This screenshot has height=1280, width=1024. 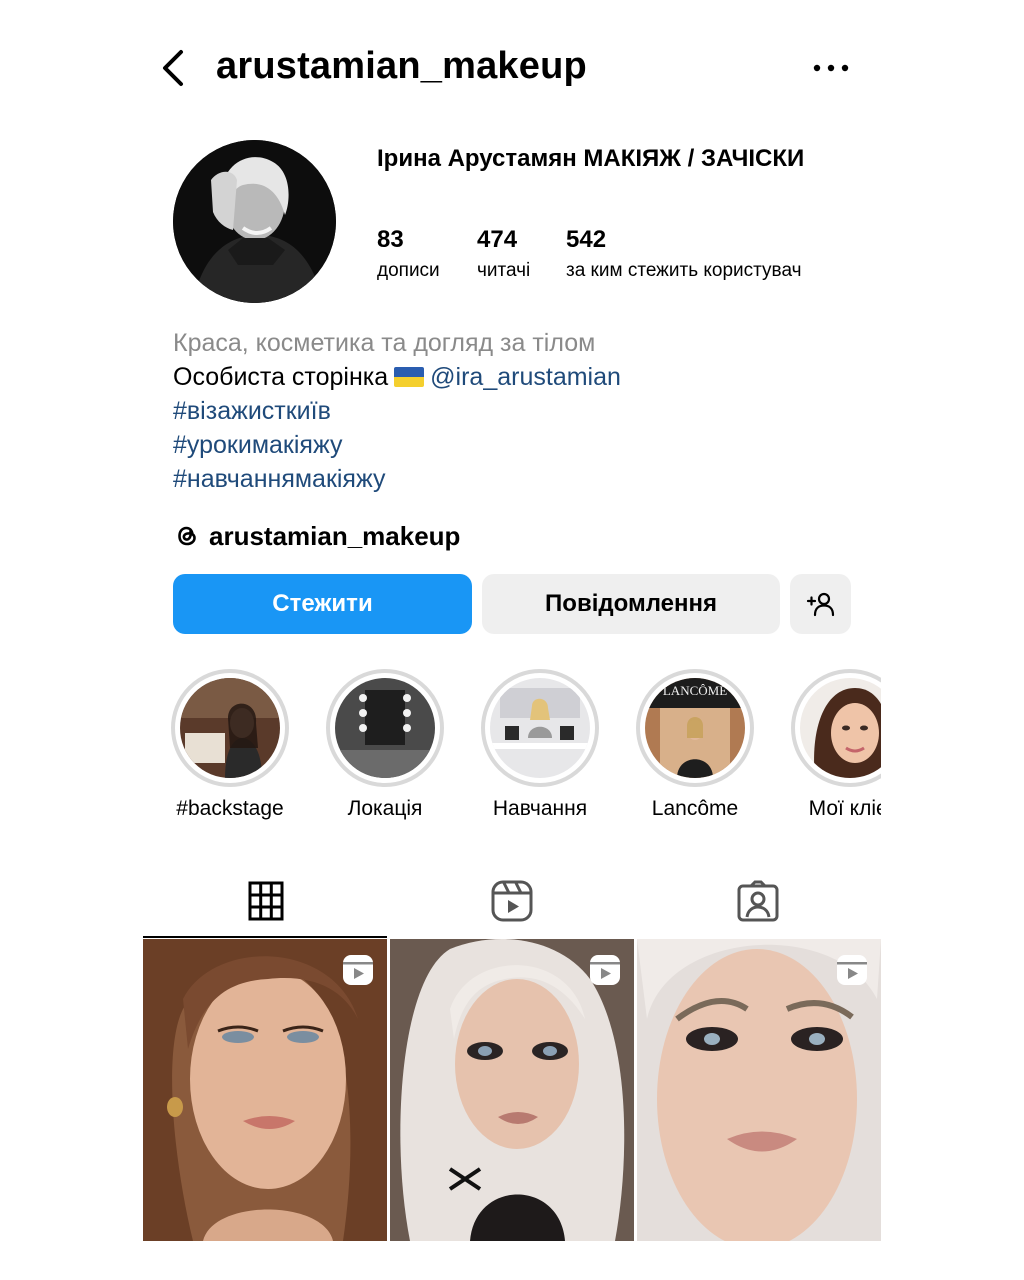 What do you see at coordinates (525, 377) in the screenshot?
I see `bio-mention-link: @ira_arustamian` at bounding box center [525, 377].